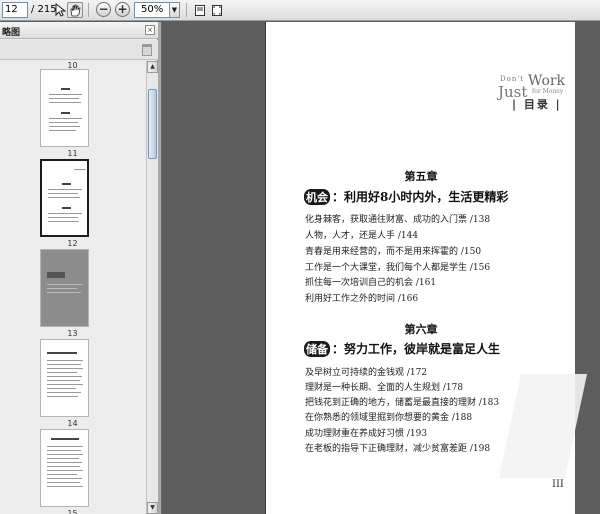 The width and height of the screenshot is (600, 514). I want to click on brand-dont: Don't, so click(512, 79).